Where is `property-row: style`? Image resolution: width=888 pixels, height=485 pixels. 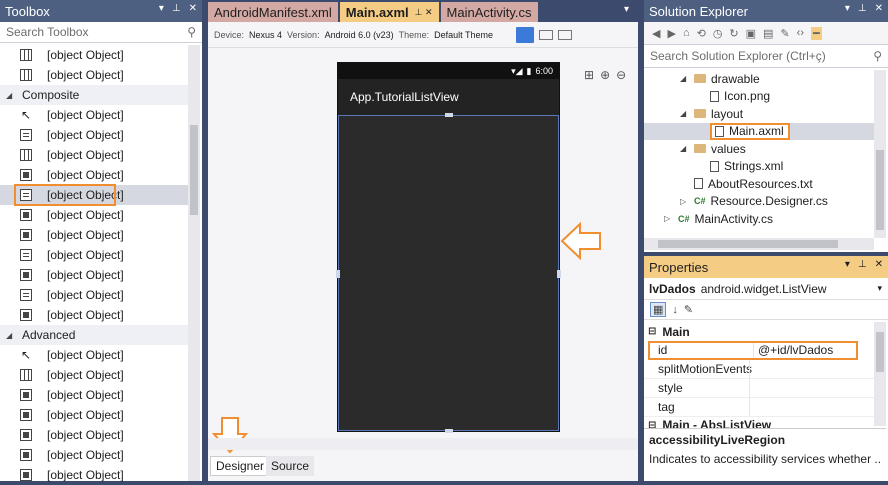
property-row: style is located at coordinates (759, 388).